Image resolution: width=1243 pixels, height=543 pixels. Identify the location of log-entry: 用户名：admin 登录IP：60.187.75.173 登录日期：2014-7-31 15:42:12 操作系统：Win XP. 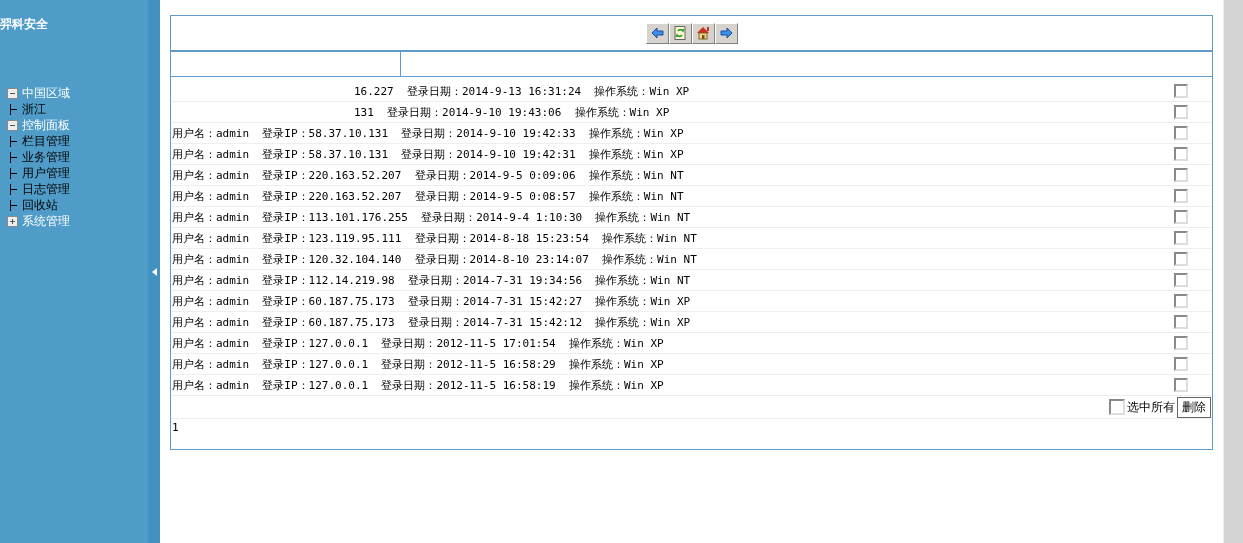
(431, 322).